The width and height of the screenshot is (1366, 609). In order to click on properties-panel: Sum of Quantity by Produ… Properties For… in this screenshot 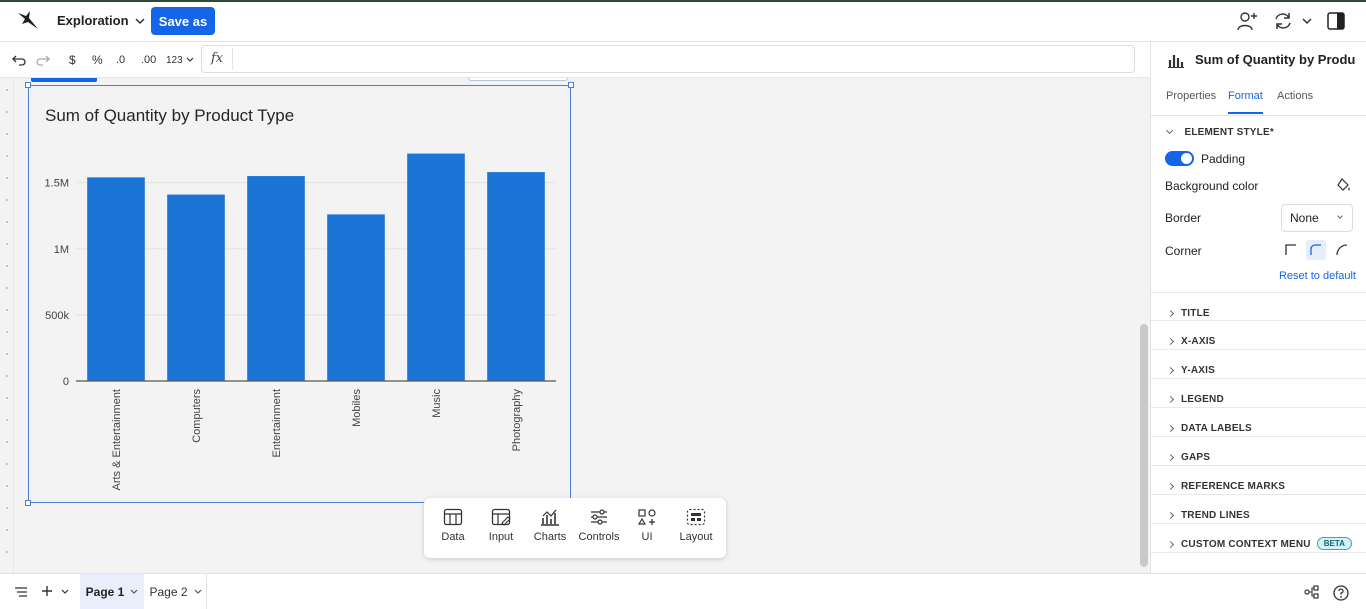, I will do `click(1258, 307)`.